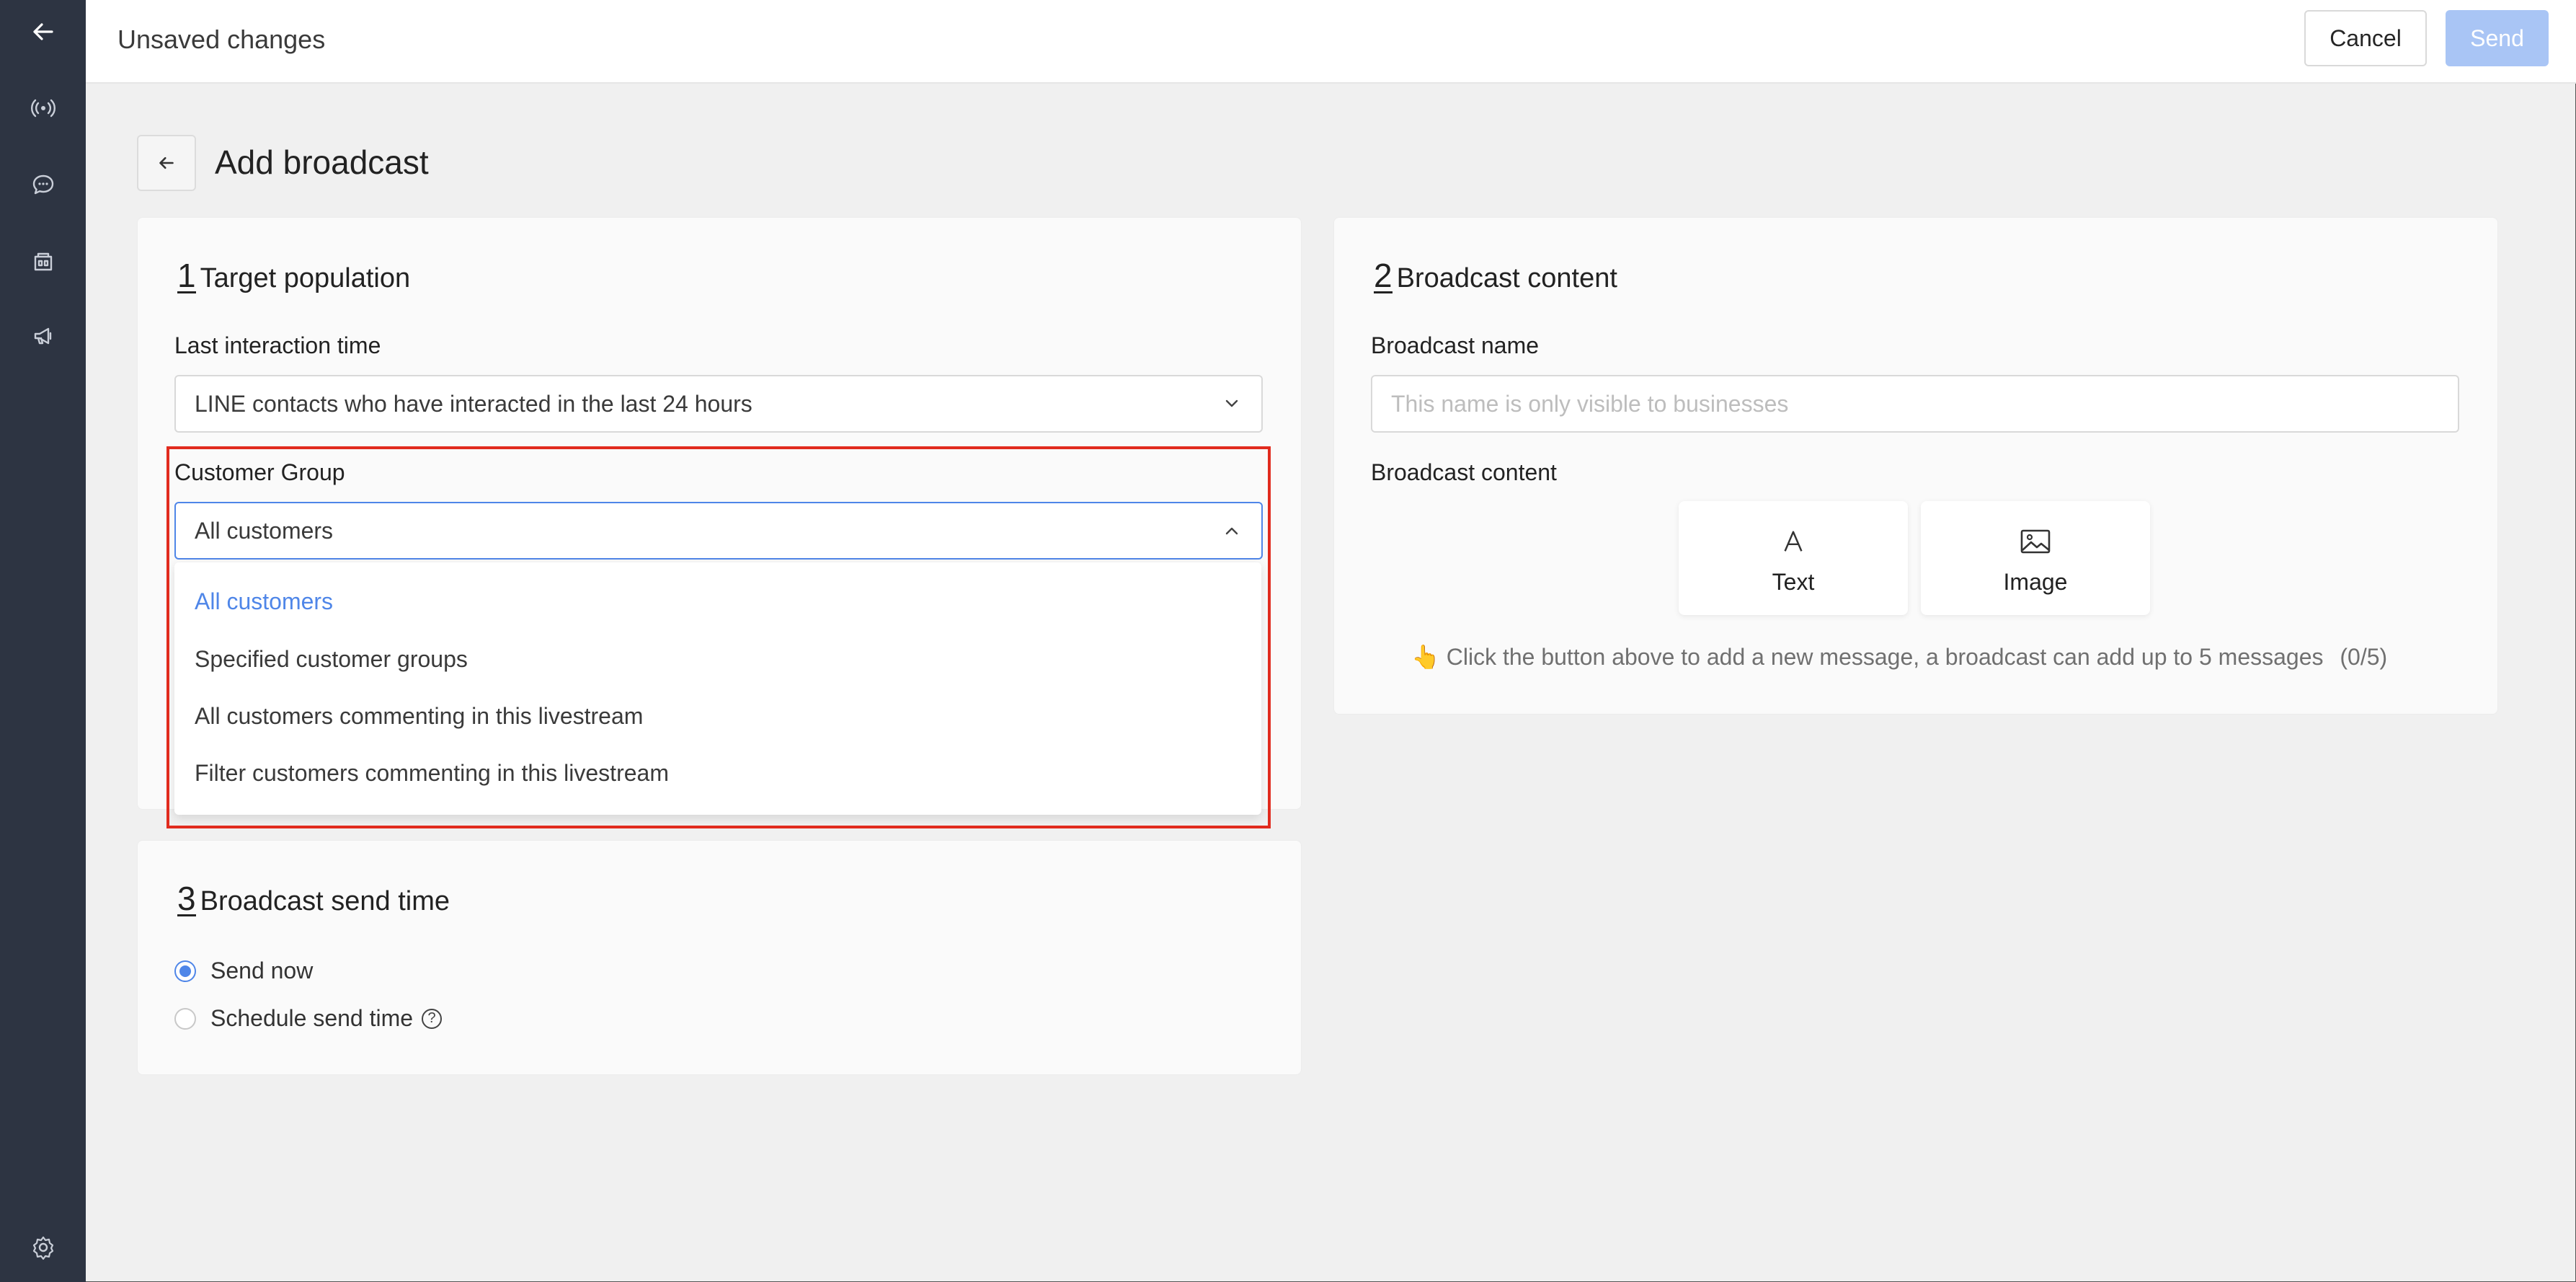  What do you see at coordinates (43, 336) in the screenshot?
I see `megaphone-icon` at bounding box center [43, 336].